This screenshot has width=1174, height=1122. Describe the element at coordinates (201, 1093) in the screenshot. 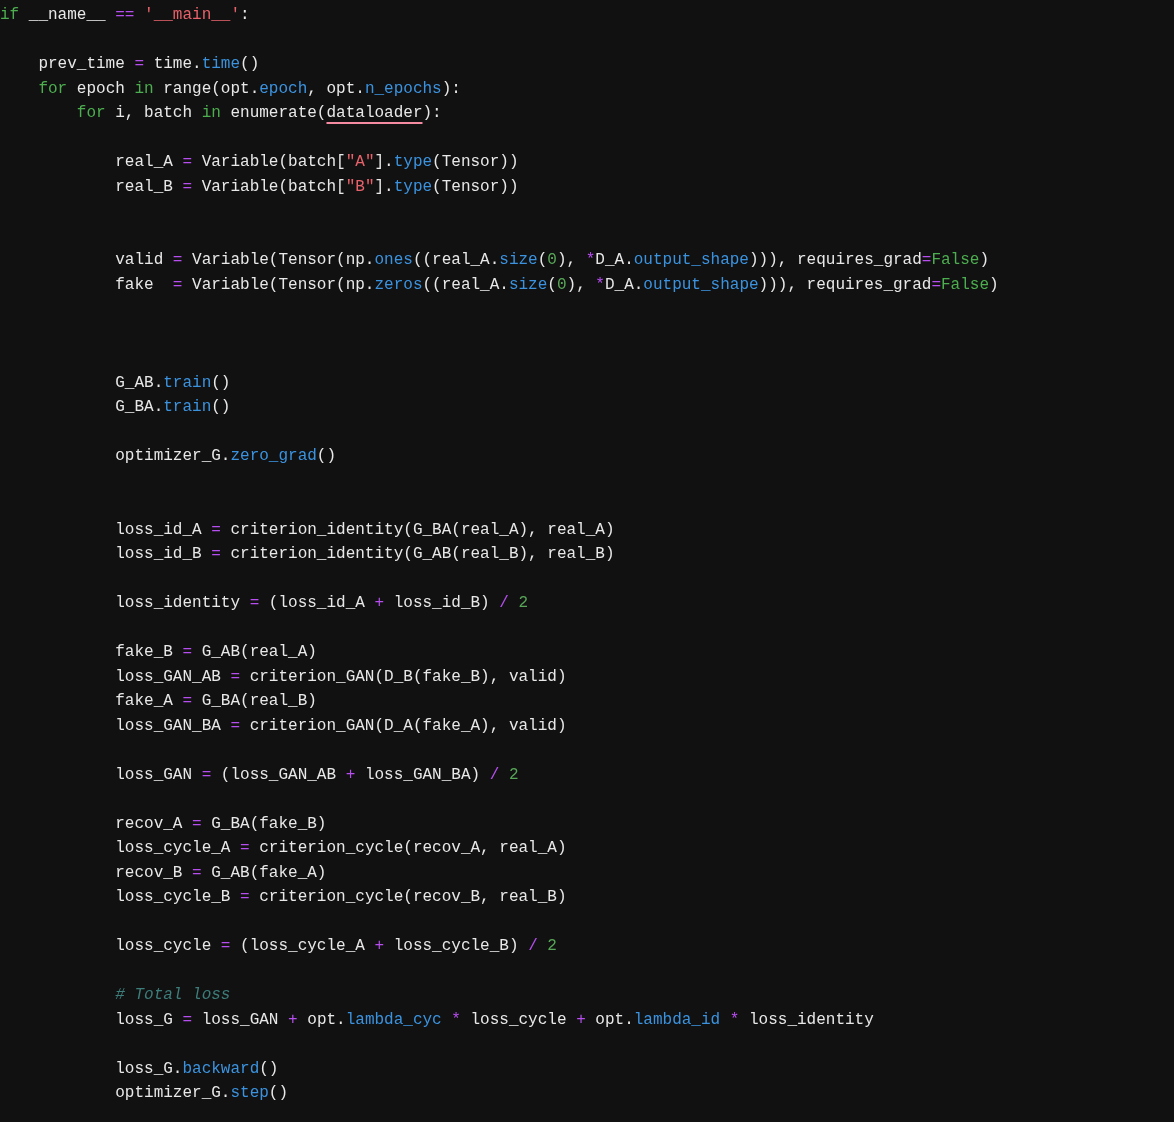

I see `code-line: optimizer_G.step()` at that location.